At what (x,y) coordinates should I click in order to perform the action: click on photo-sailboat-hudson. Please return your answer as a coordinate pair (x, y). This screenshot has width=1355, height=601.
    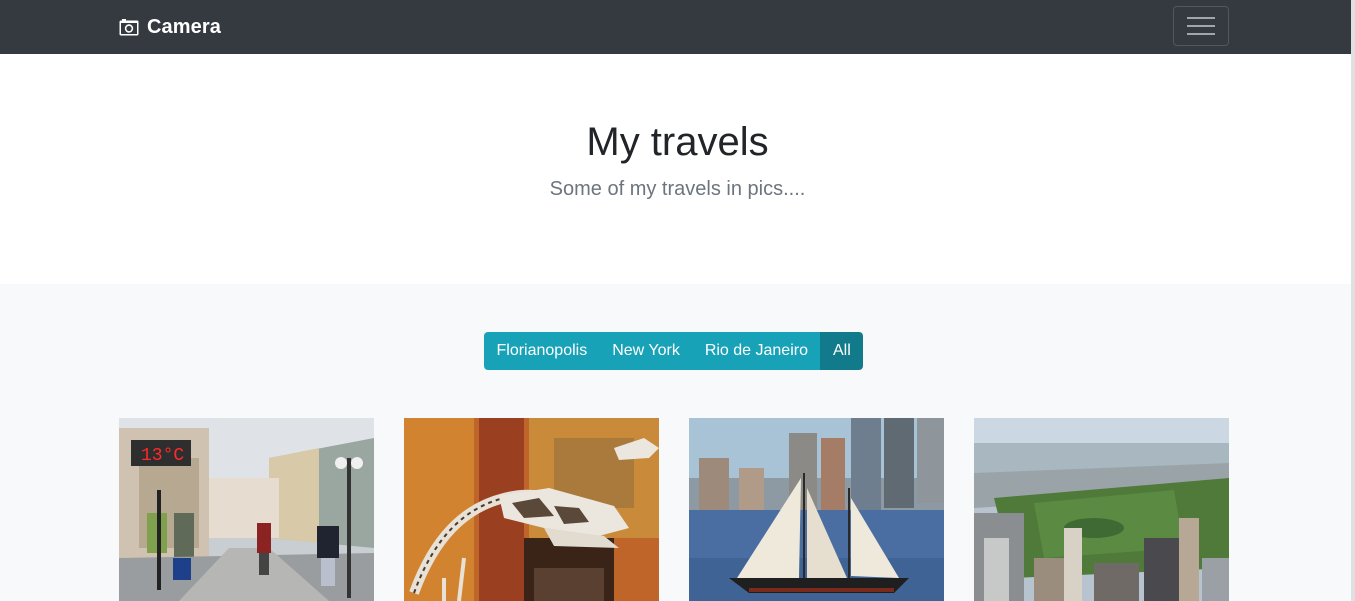
    Looking at the image, I should click on (816, 509).